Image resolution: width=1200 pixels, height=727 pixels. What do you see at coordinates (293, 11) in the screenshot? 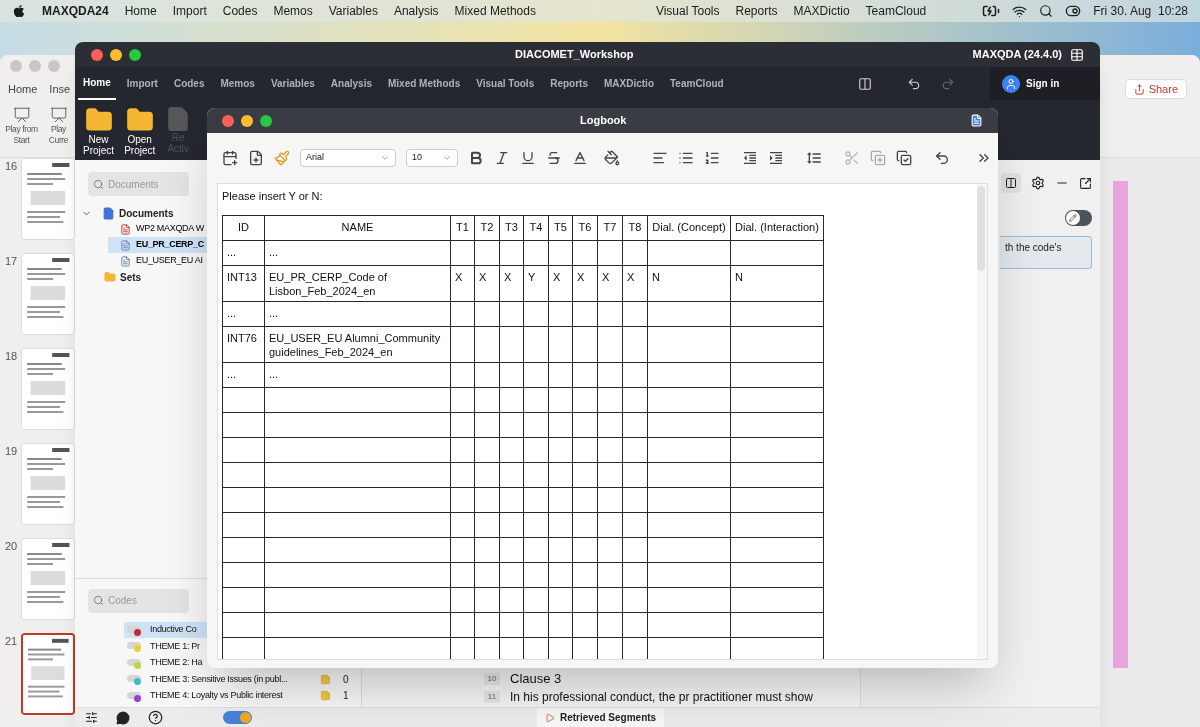
I see `menu-item: Memos` at bounding box center [293, 11].